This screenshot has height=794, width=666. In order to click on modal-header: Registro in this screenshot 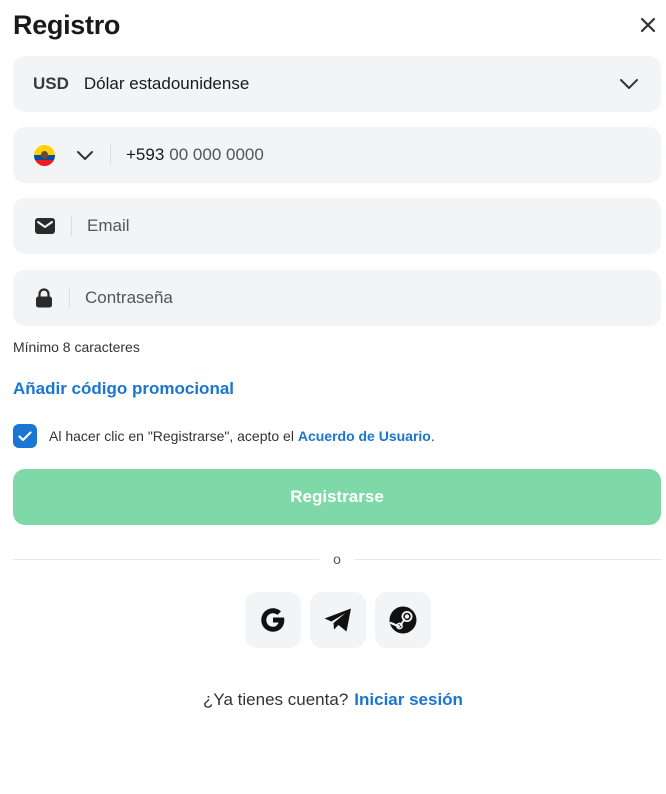, I will do `click(336, 25)`.